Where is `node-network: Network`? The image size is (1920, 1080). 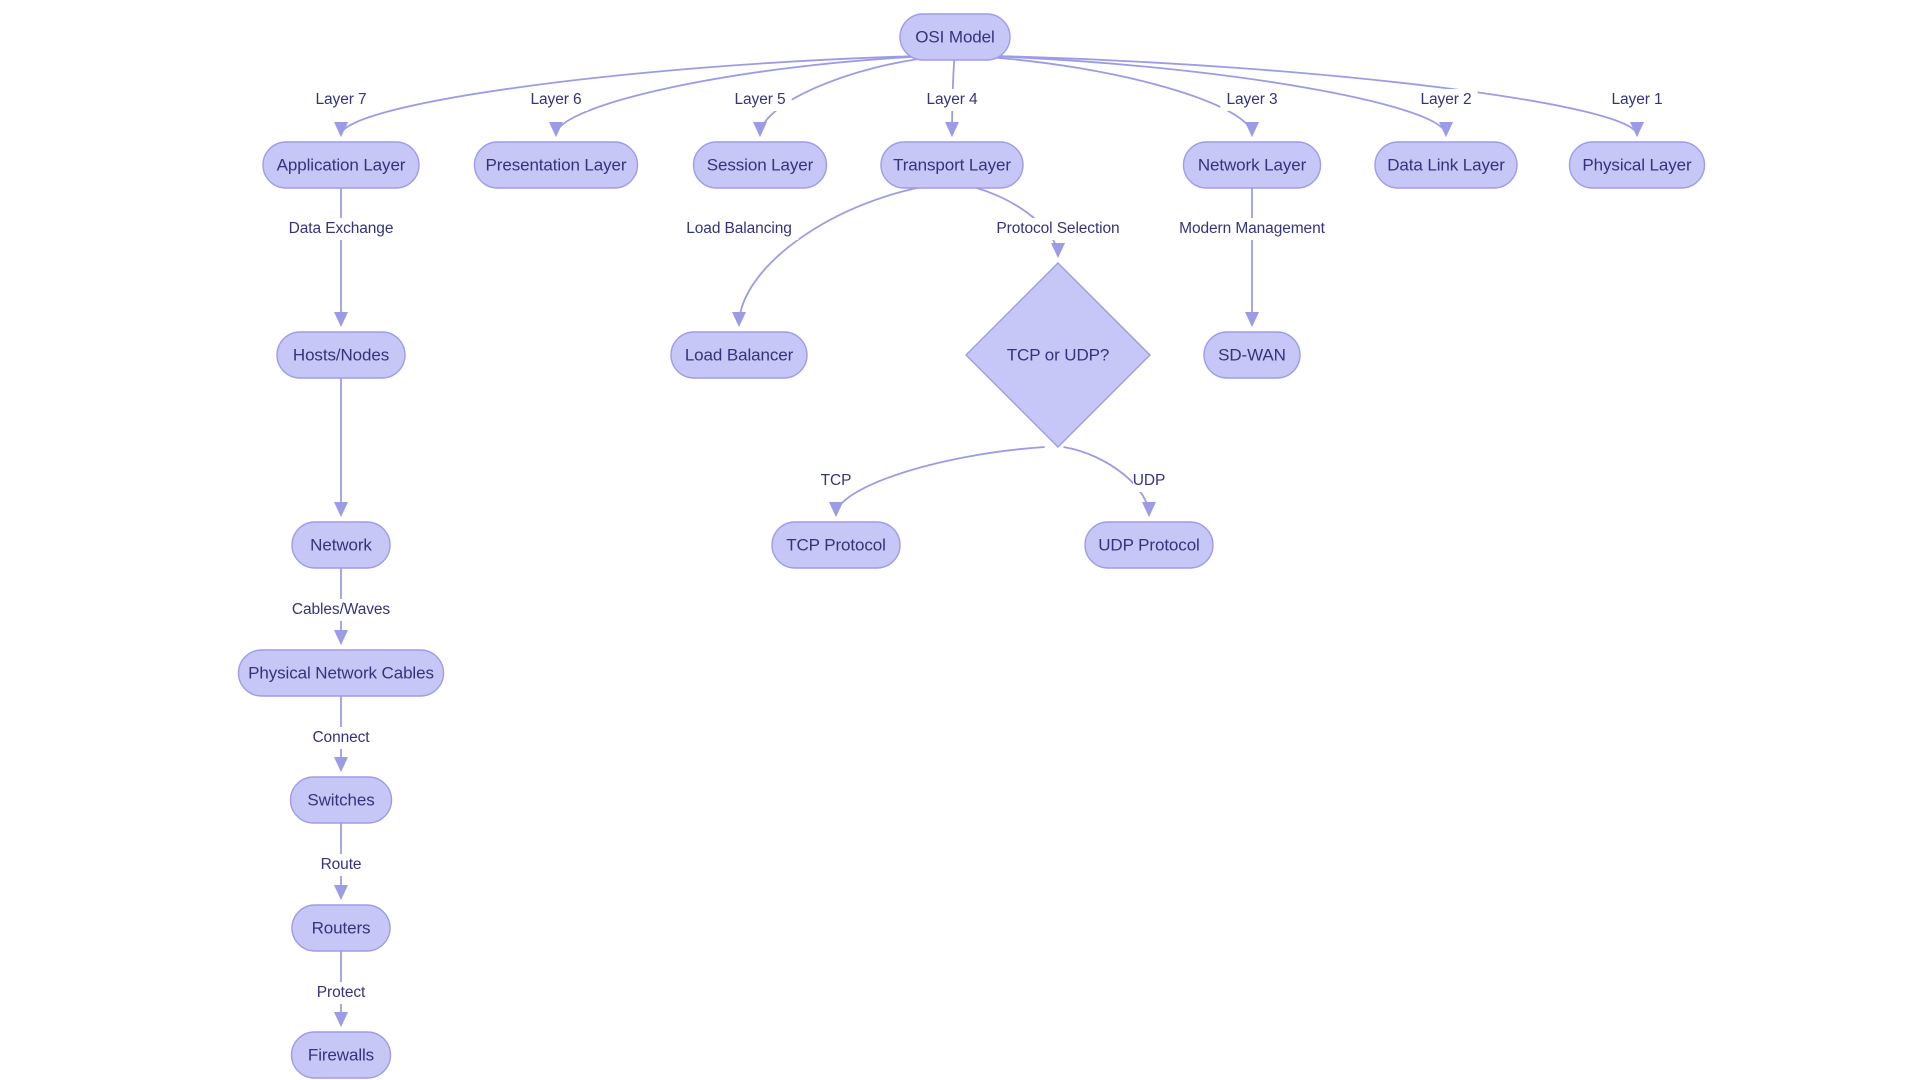
node-network: Network is located at coordinates (341, 545).